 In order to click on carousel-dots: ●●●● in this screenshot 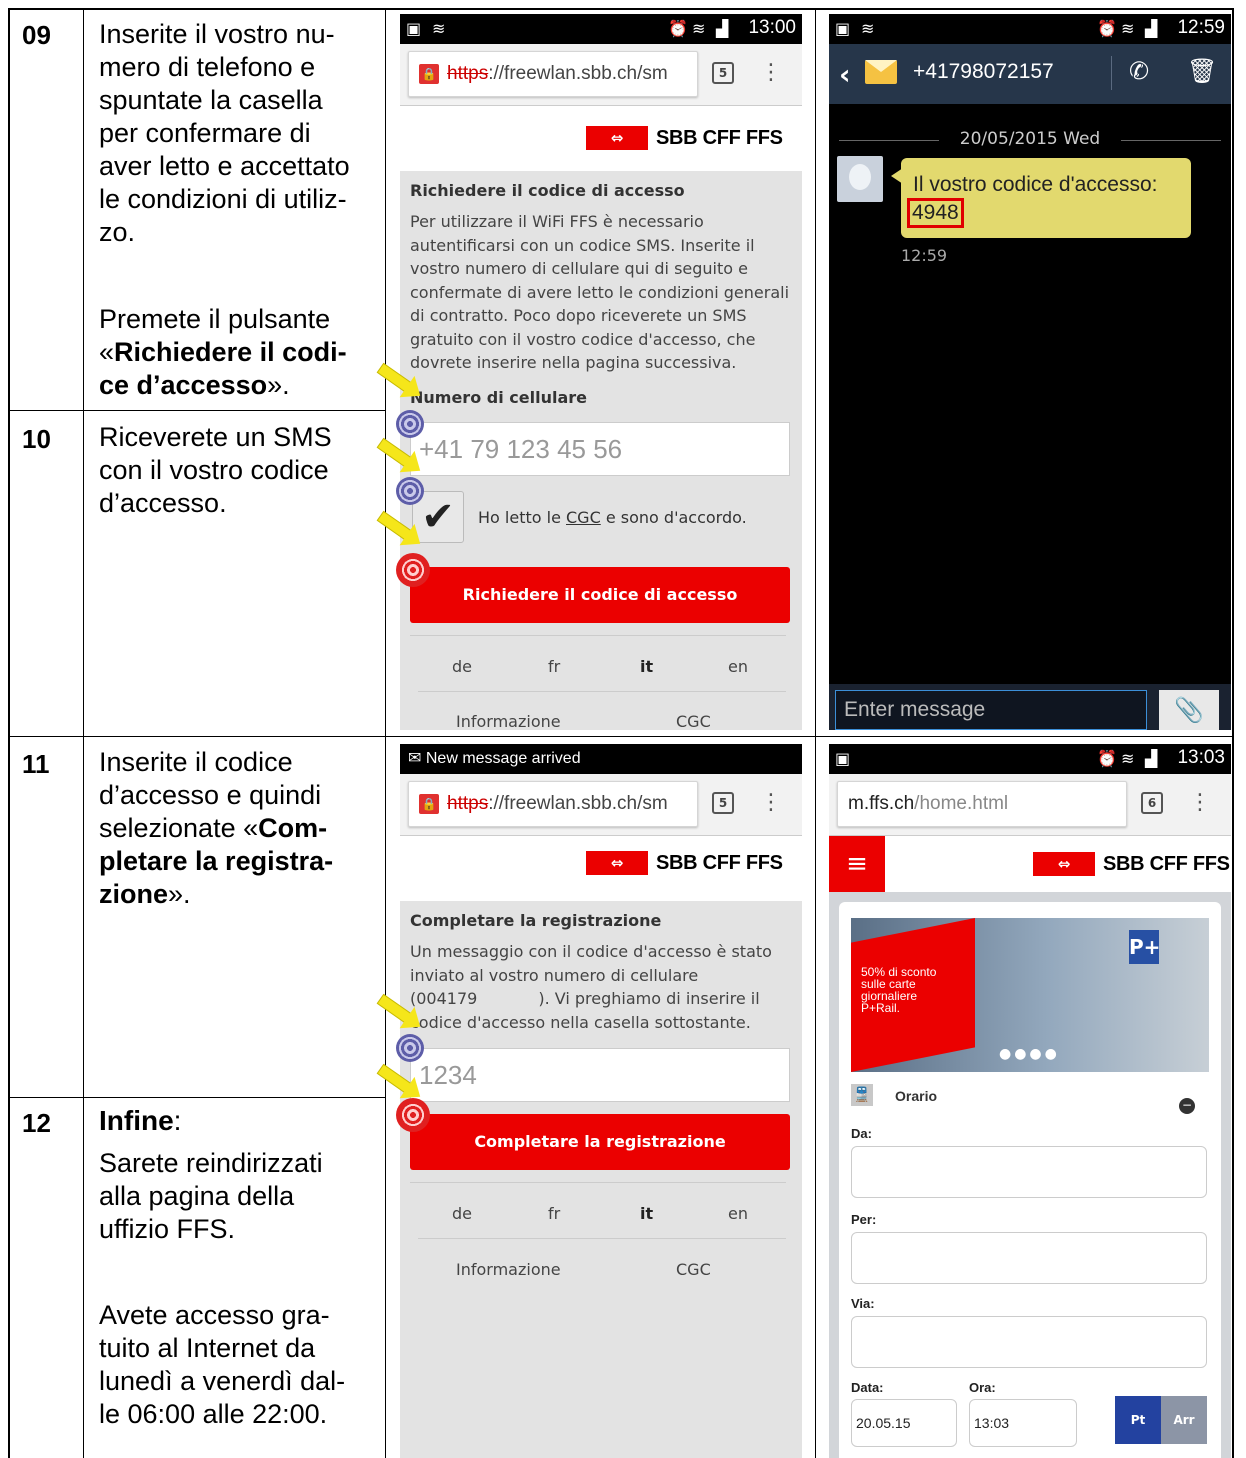, I will do `click(1029, 1054)`.